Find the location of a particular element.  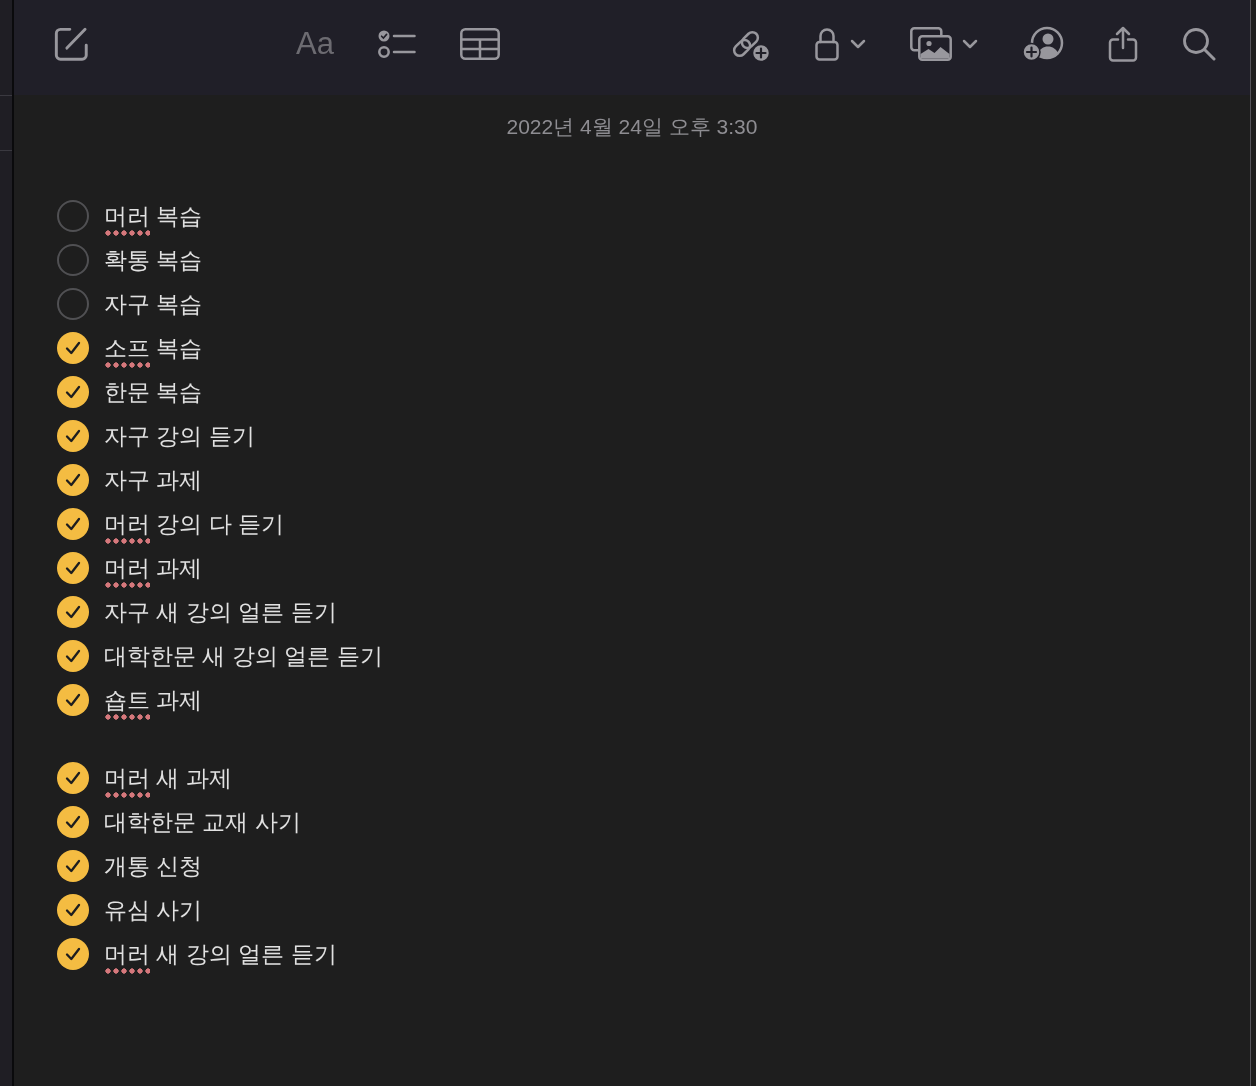

lock-button is located at coordinates (840, 43).